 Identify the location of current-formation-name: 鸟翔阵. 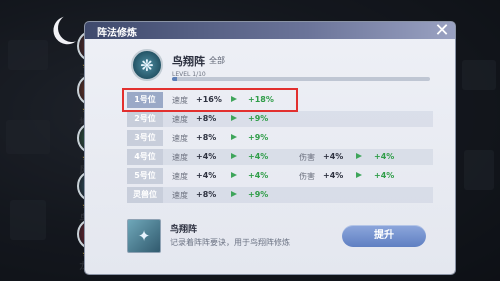
(188, 61).